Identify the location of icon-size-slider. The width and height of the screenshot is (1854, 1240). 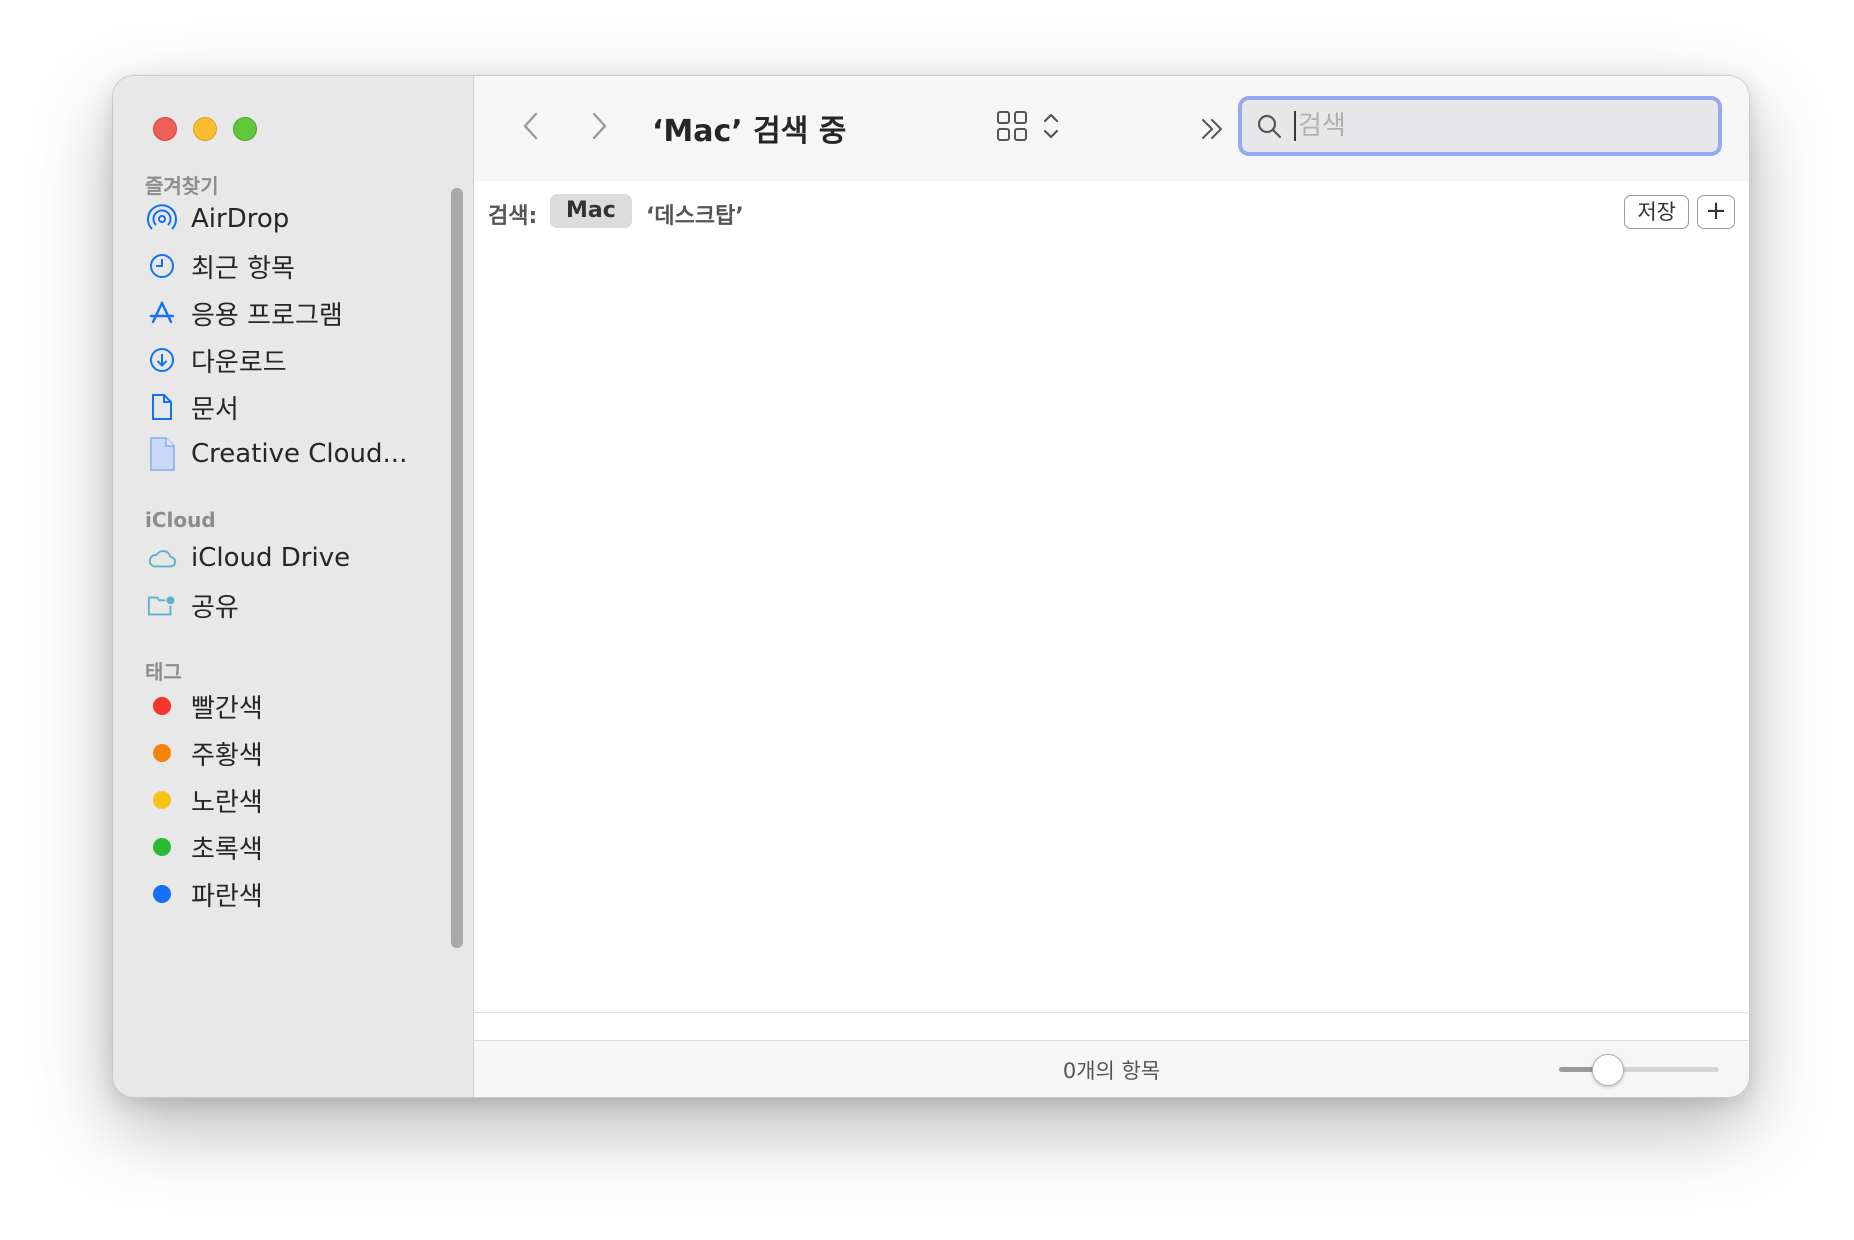
(1639, 1070).